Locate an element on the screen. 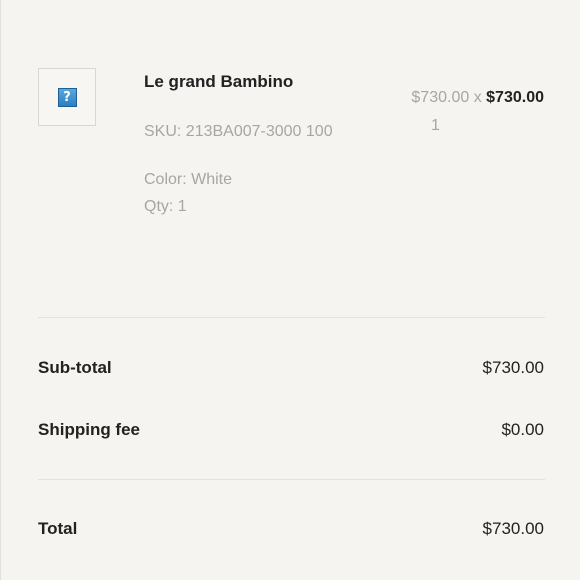 The width and height of the screenshot is (580, 580). times-sign: x is located at coordinates (477, 97).